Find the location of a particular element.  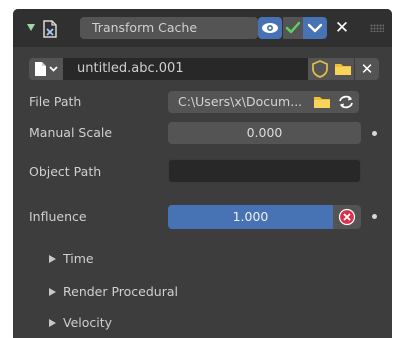

manual-scale-value: 0.000 is located at coordinates (264, 132).